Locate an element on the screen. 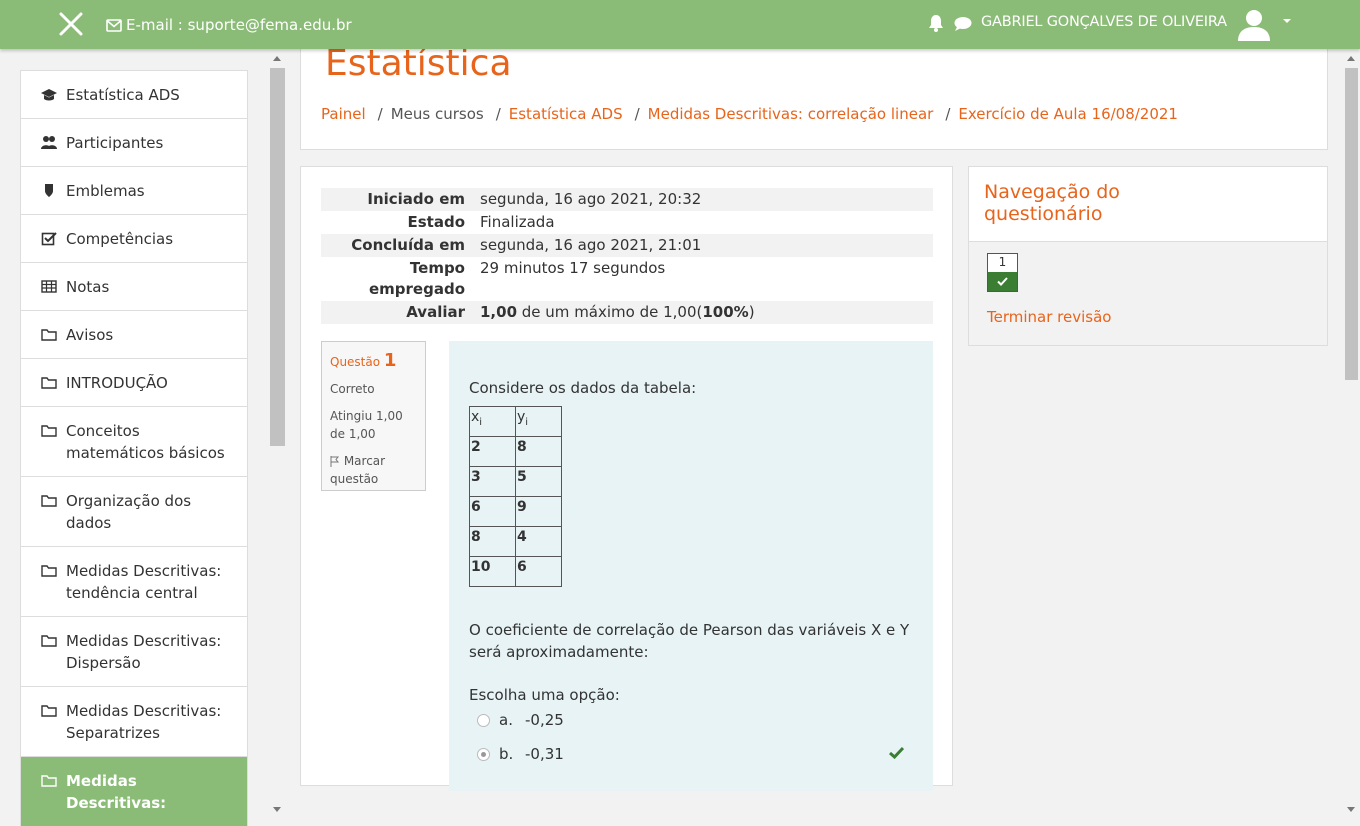 The width and height of the screenshot is (1360, 826). y-subscript: i is located at coordinates (527, 422).